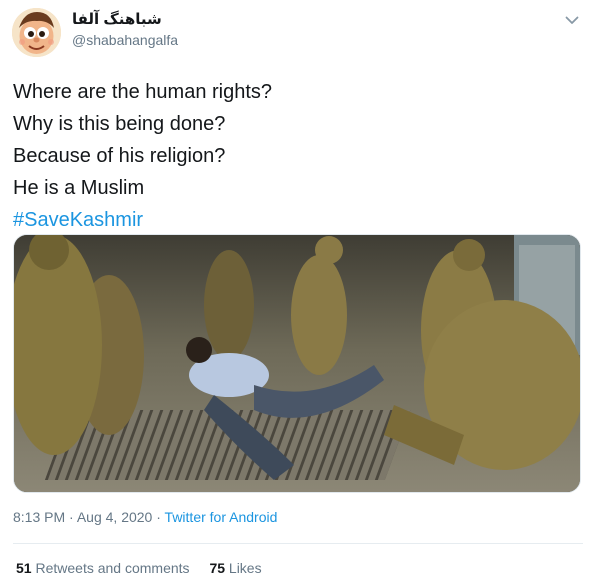  Describe the element at coordinates (119, 124) in the screenshot. I see `tweet-line: Why is this being done?` at that location.